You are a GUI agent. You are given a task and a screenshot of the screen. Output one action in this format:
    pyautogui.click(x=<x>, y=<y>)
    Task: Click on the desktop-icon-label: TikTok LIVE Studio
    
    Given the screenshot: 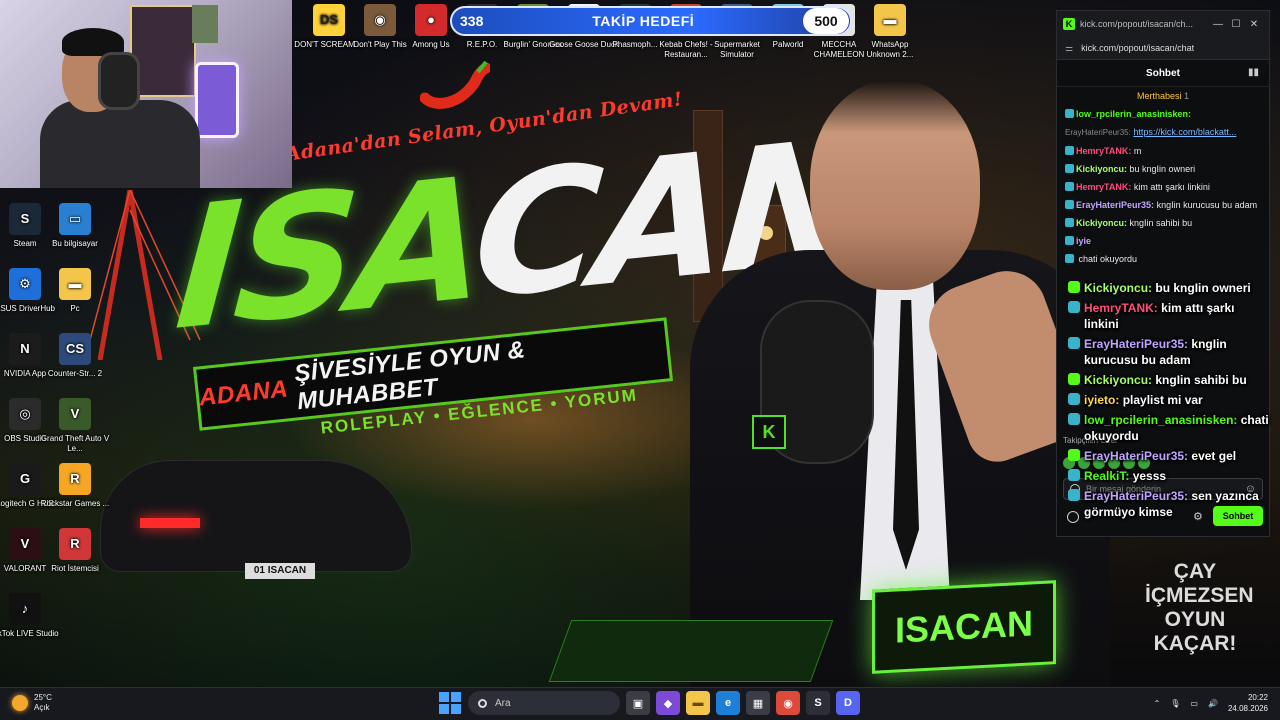 What is the action you would take?
    pyautogui.click(x=29, y=633)
    